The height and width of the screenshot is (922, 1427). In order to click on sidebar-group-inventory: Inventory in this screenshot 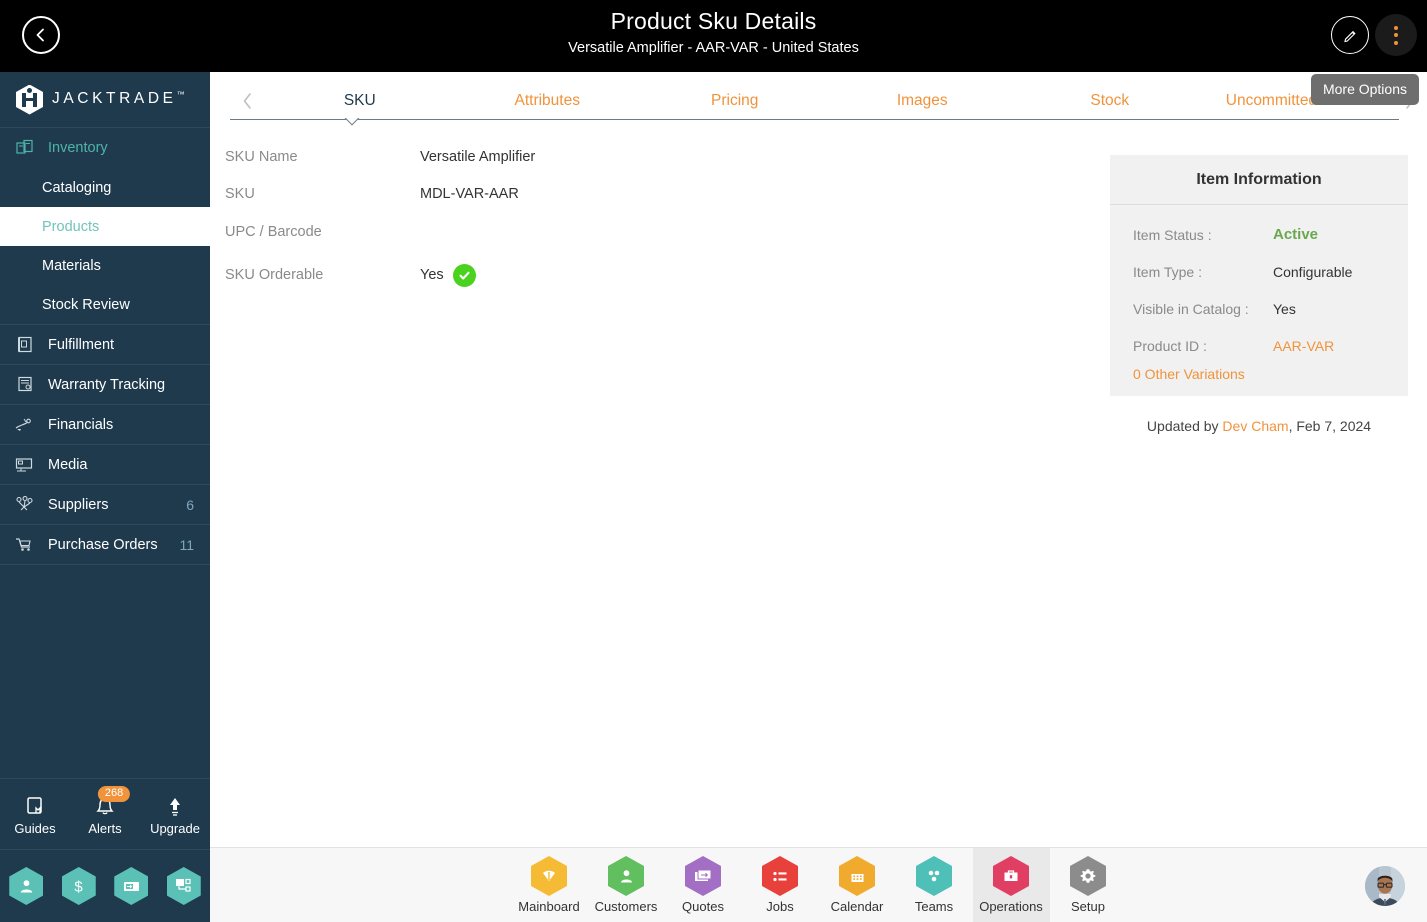, I will do `click(105, 148)`.